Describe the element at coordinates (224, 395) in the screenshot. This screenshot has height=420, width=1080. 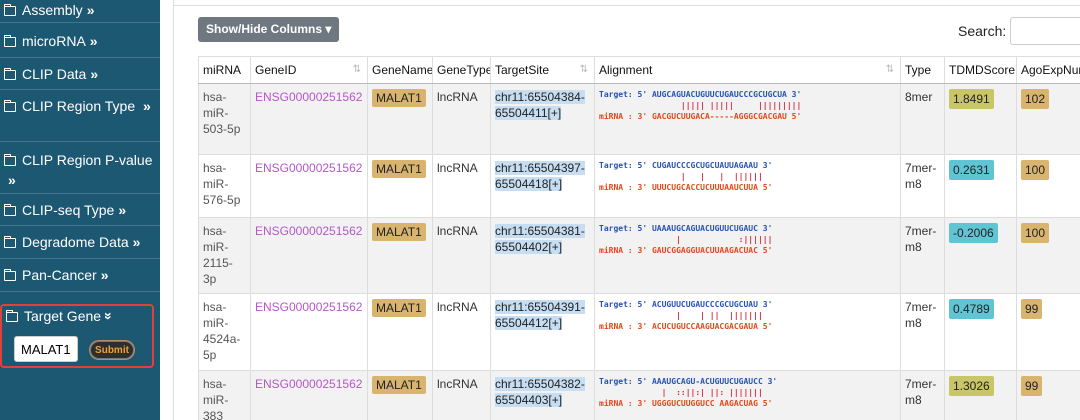
I see `mirna-cell: hsa-miR-383` at that location.